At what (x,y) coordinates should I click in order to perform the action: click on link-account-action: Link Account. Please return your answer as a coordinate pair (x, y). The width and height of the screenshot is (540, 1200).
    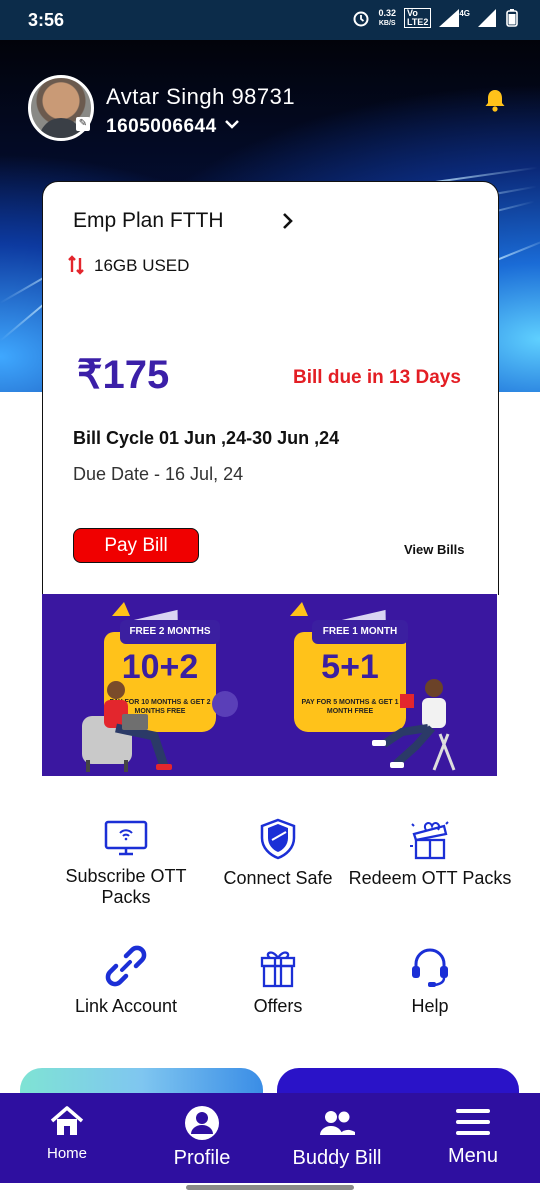
    Looking at the image, I should click on (126, 980).